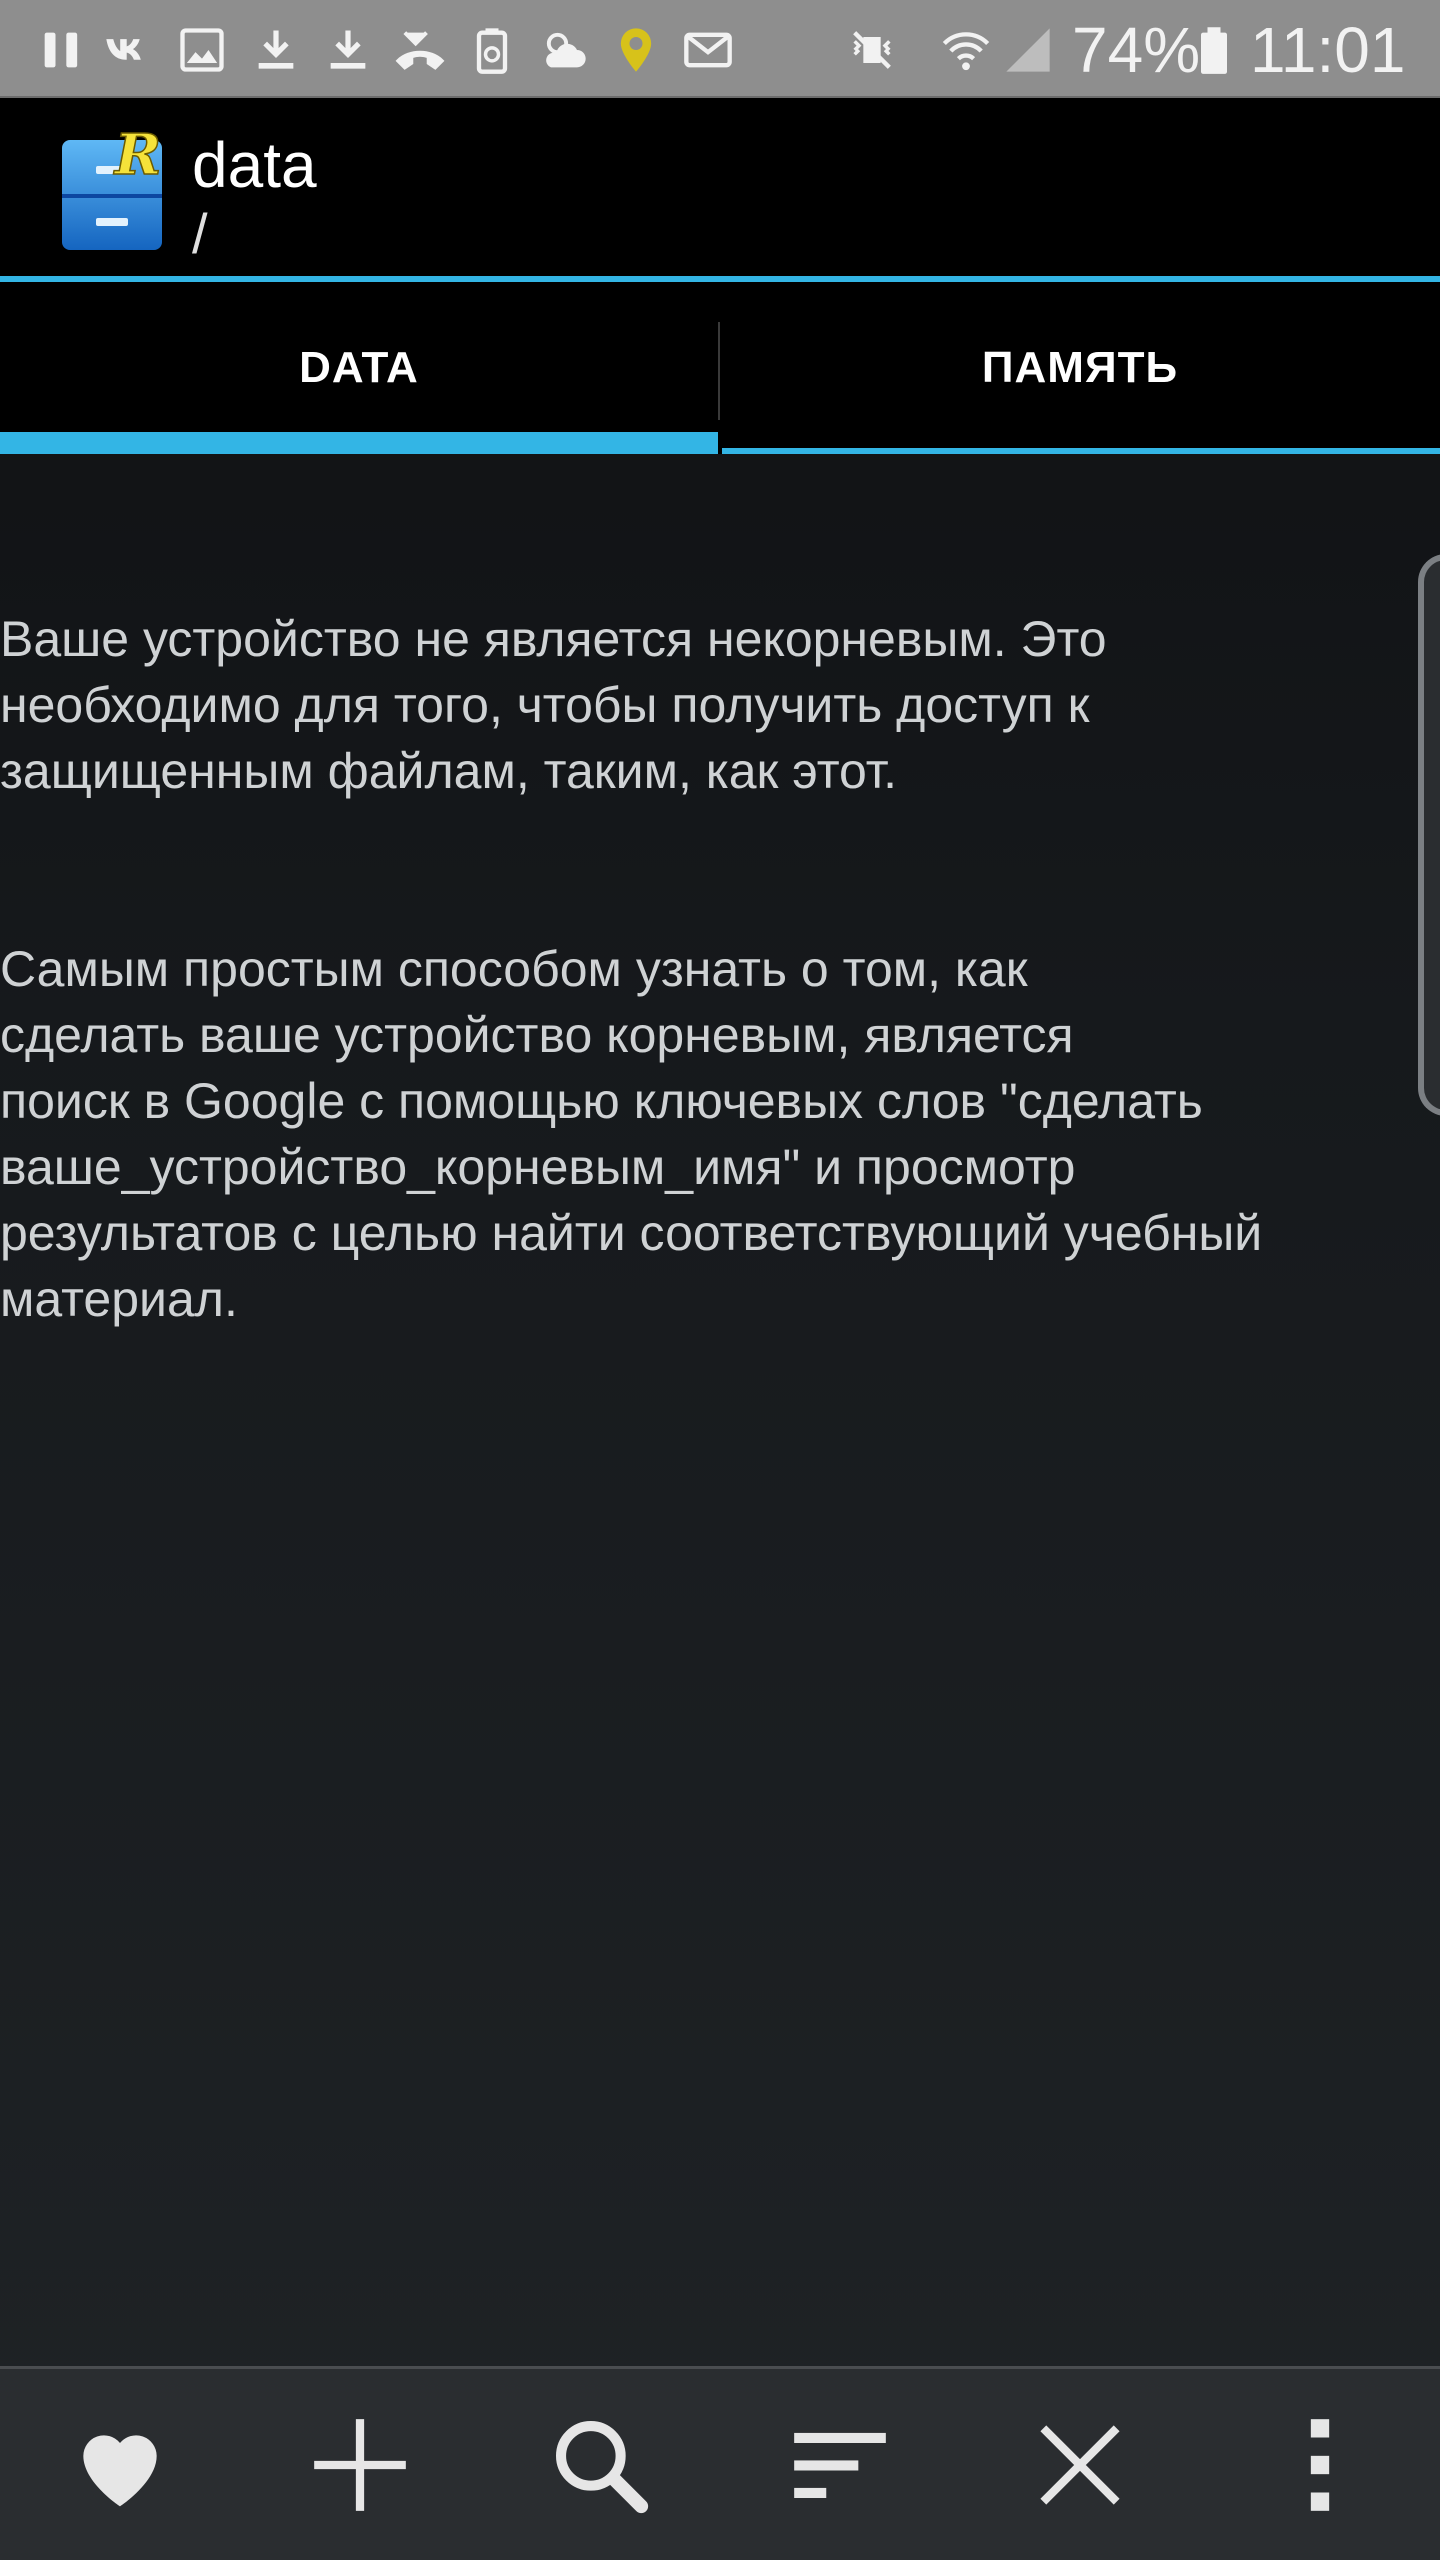  What do you see at coordinates (1136, 50) in the screenshot?
I see `battery-percent: 74%` at bounding box center [1136, 50].